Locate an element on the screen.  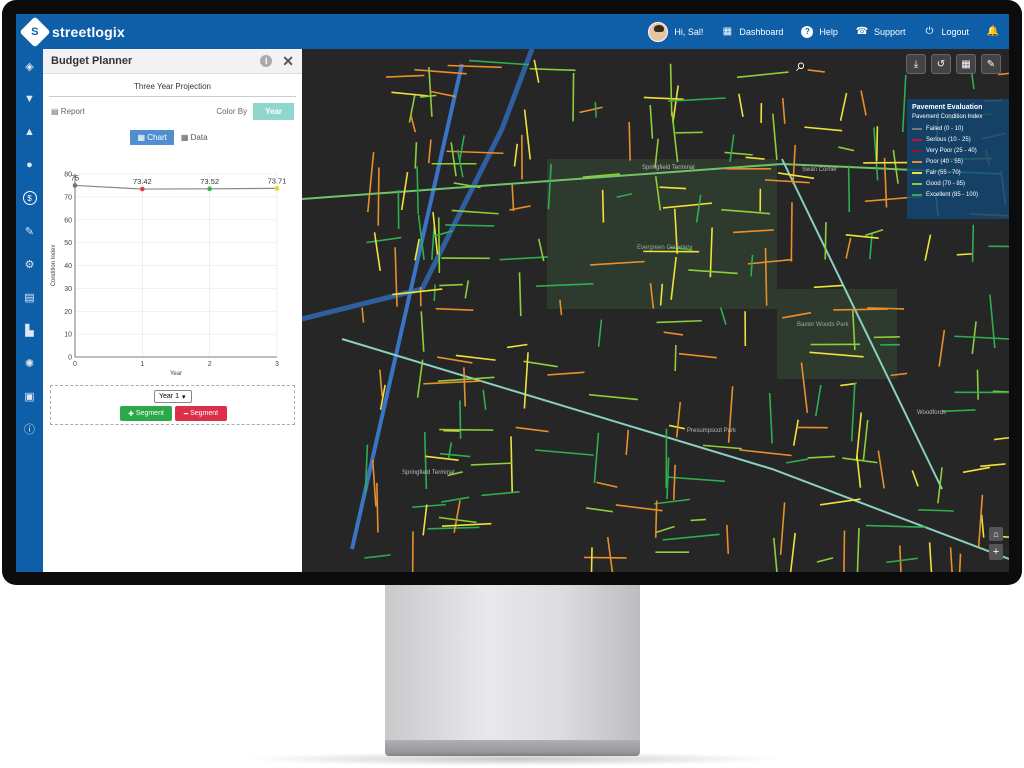
x-tick-label: 2 is located at coordinates (210, 364).